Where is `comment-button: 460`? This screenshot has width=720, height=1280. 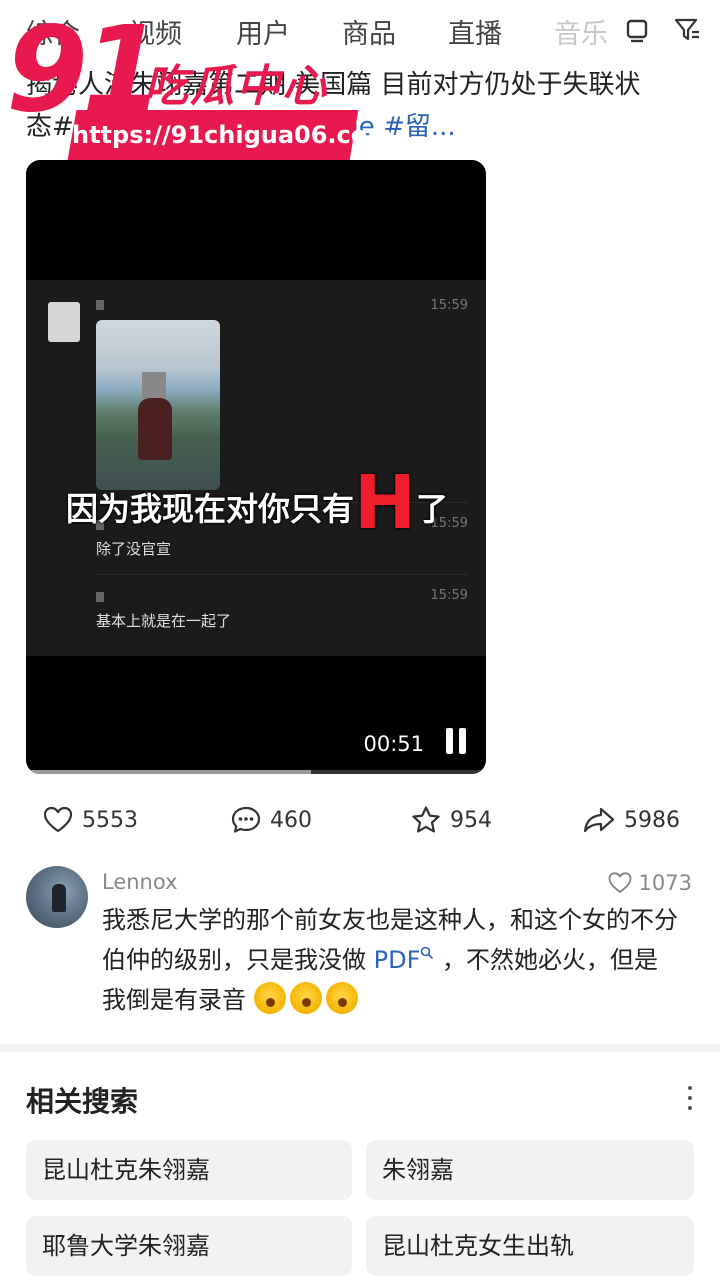
comment-button: 460 is located at coordinates (271, 820).